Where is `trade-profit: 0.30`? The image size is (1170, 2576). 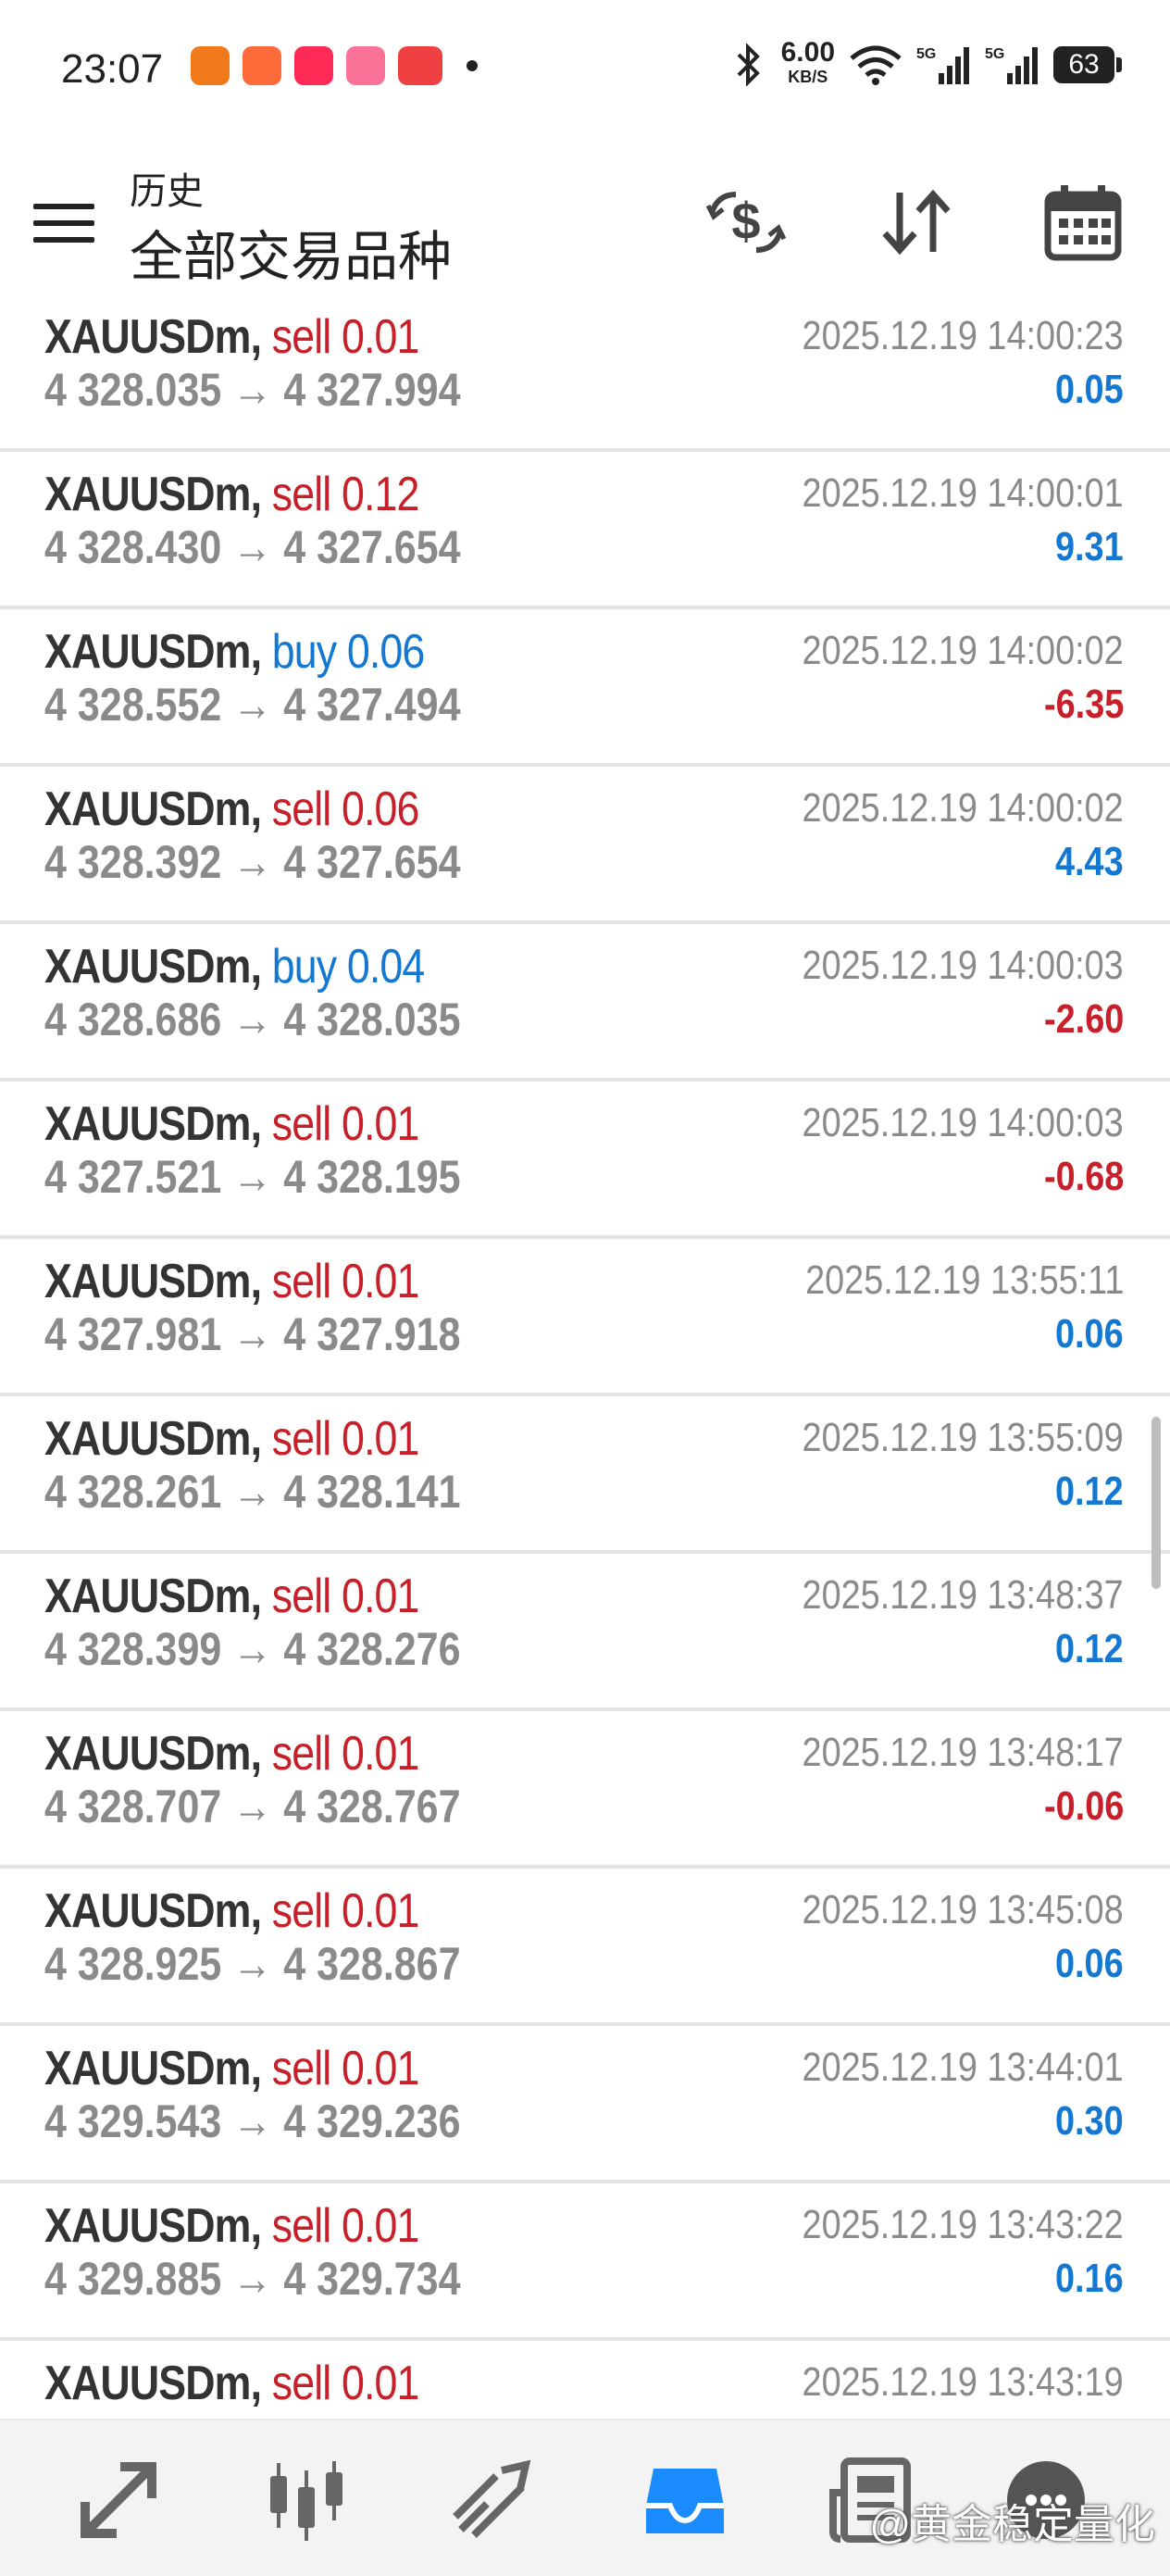 trade-profit: 0.30 is located at coordinates (1089, 2121).